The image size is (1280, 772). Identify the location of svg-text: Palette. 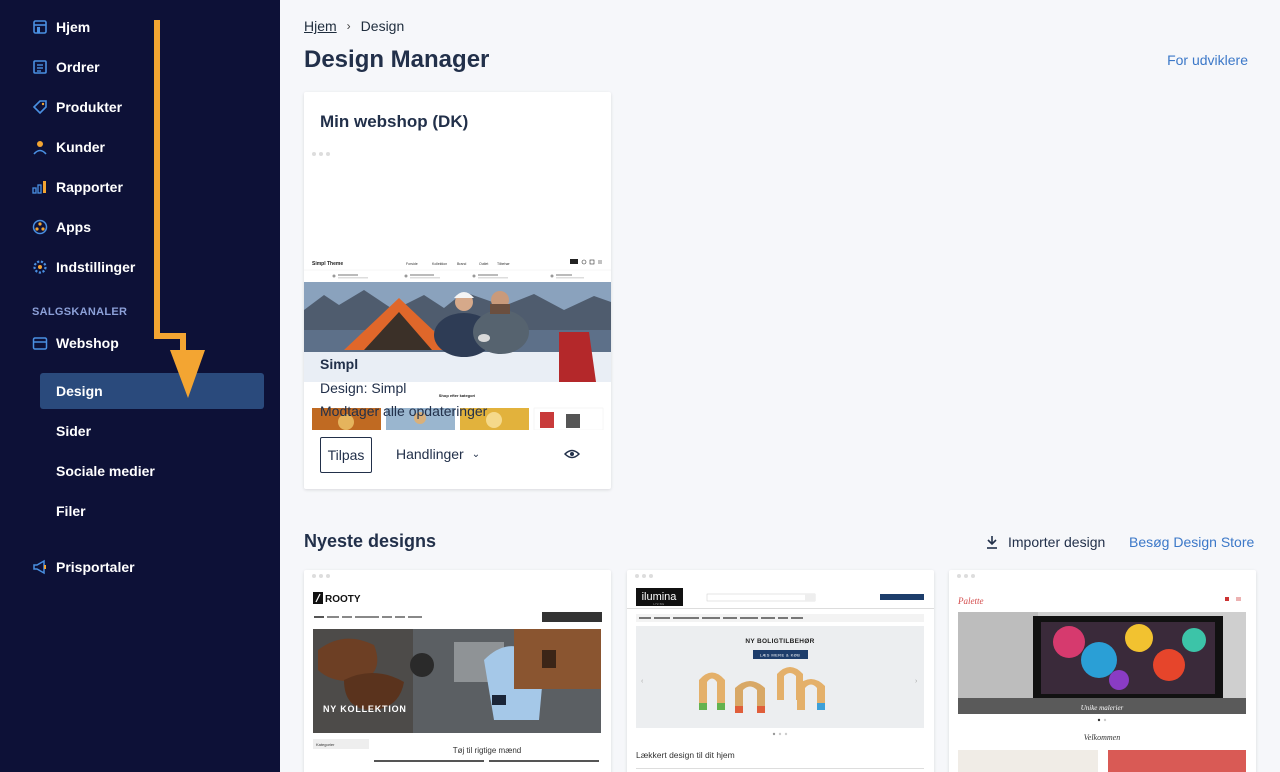
(970, 601).